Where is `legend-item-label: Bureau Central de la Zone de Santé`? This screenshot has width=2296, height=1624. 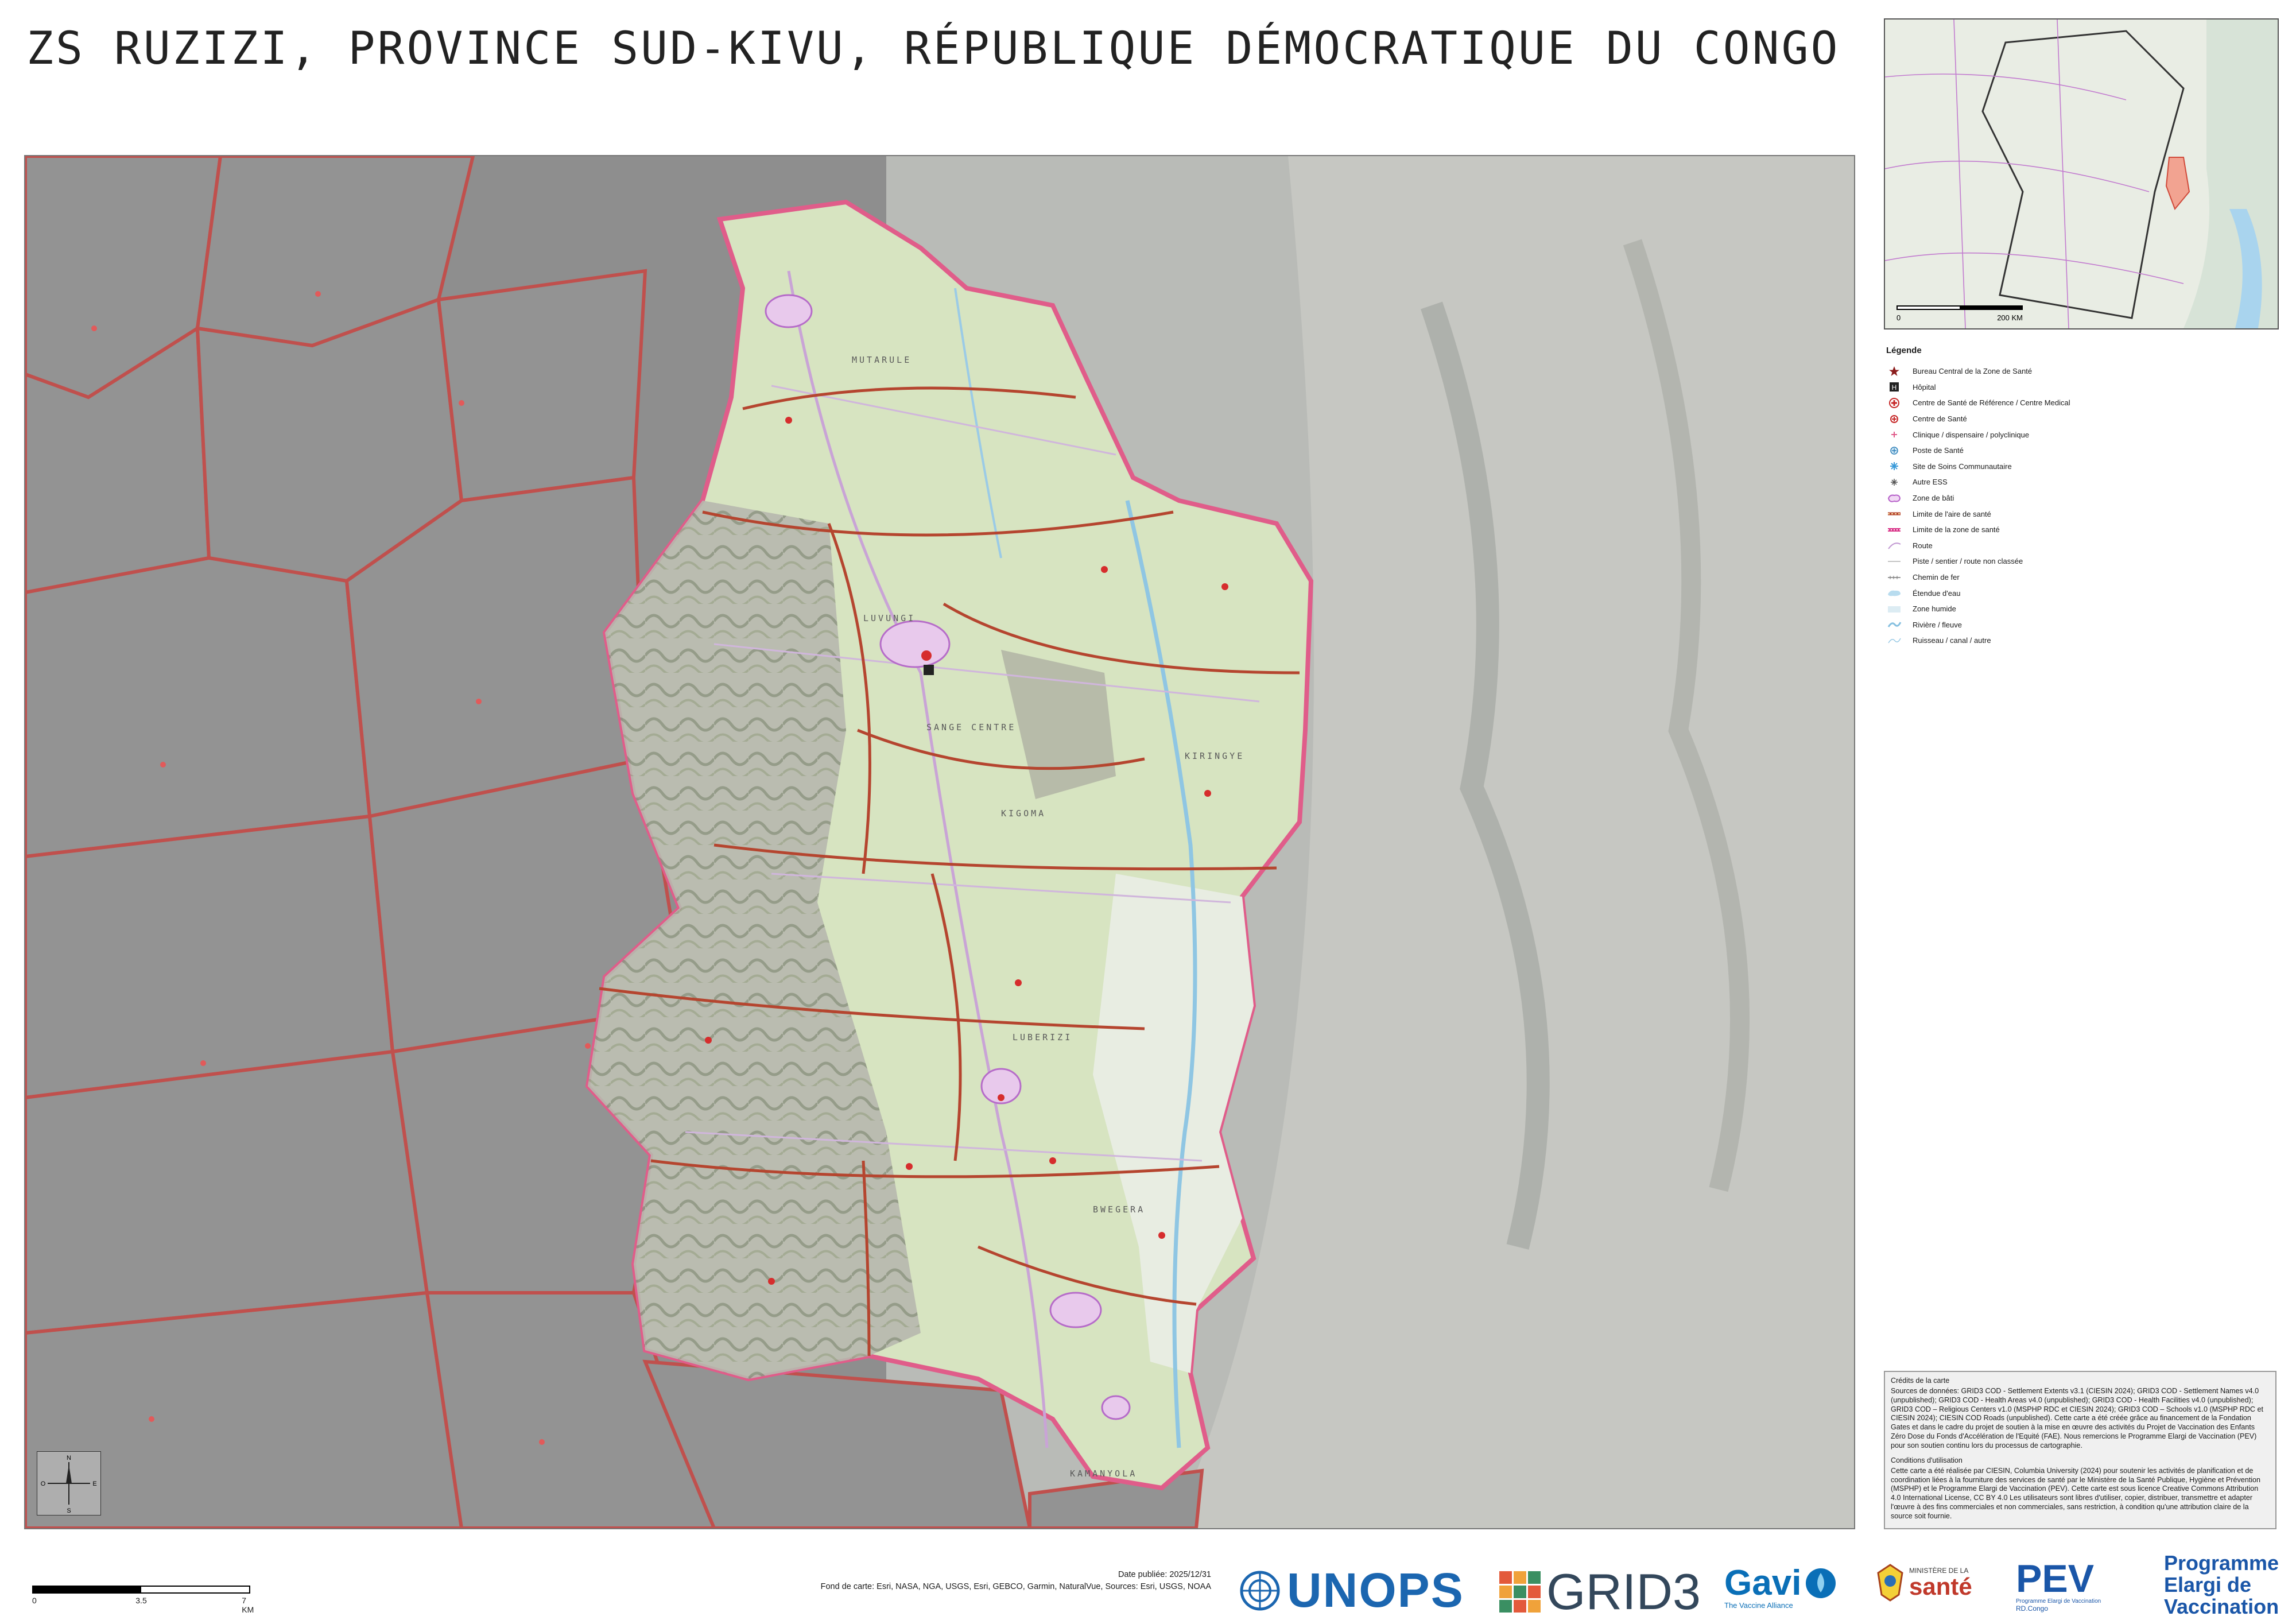
legend-item-label: Bureau Central de la Zone de Santé is located at coordinates (1973, 371).